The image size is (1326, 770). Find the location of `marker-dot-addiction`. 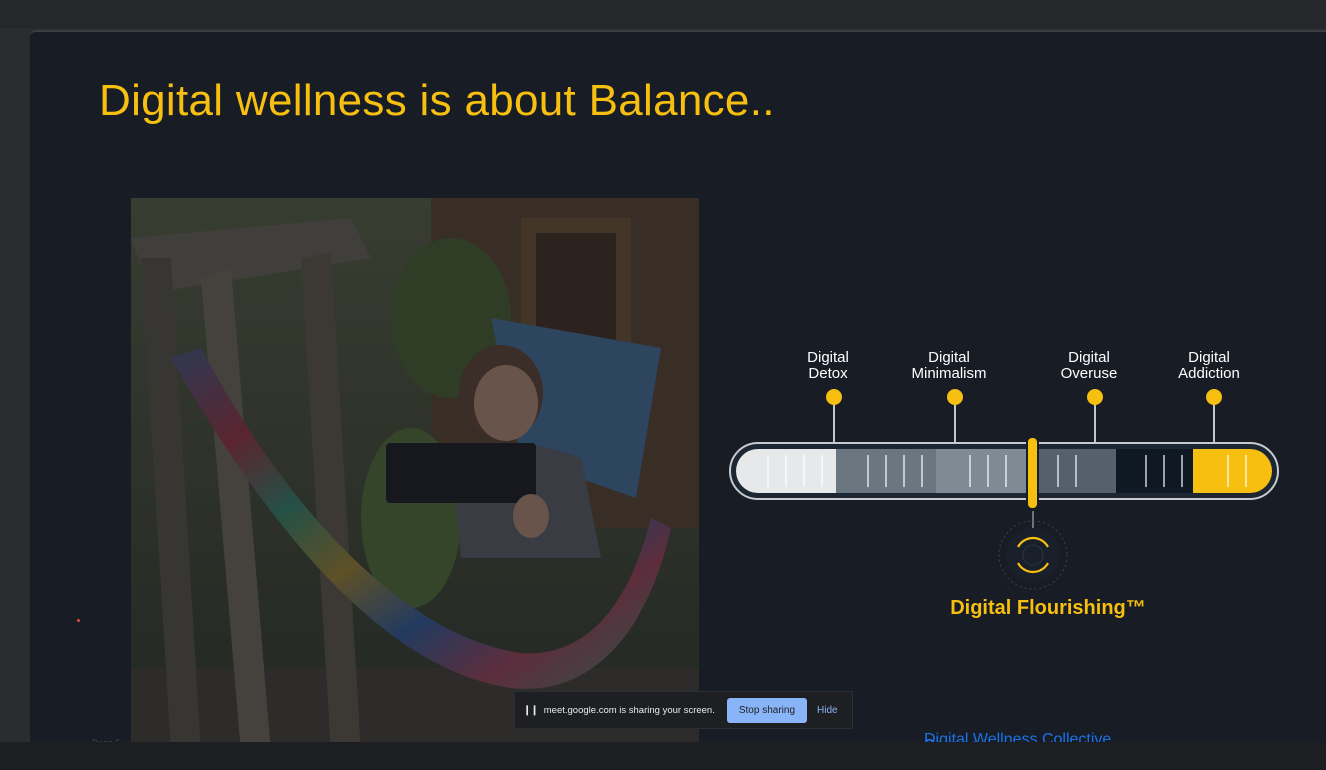

marker-dot-addiction is located at coordinates (1214, 397).